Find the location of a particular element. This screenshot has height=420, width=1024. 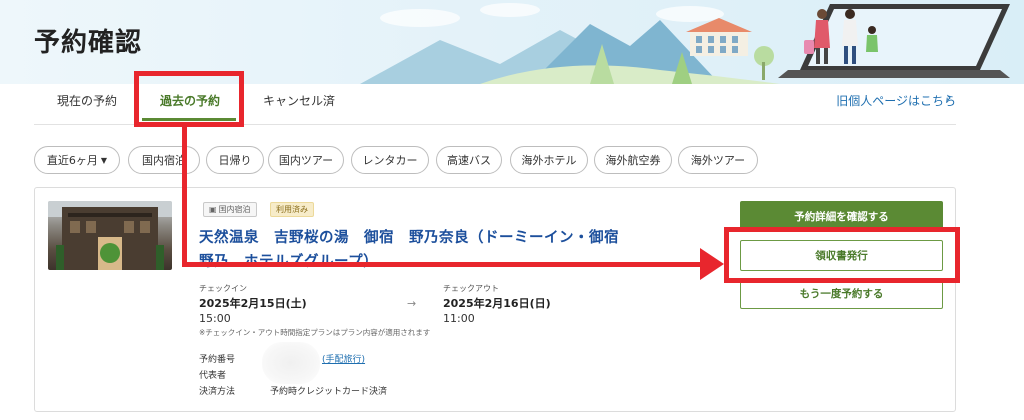

hotel-name-link-line2: 野乃 ホテルズグループ） is located at coordinates (288, 260).